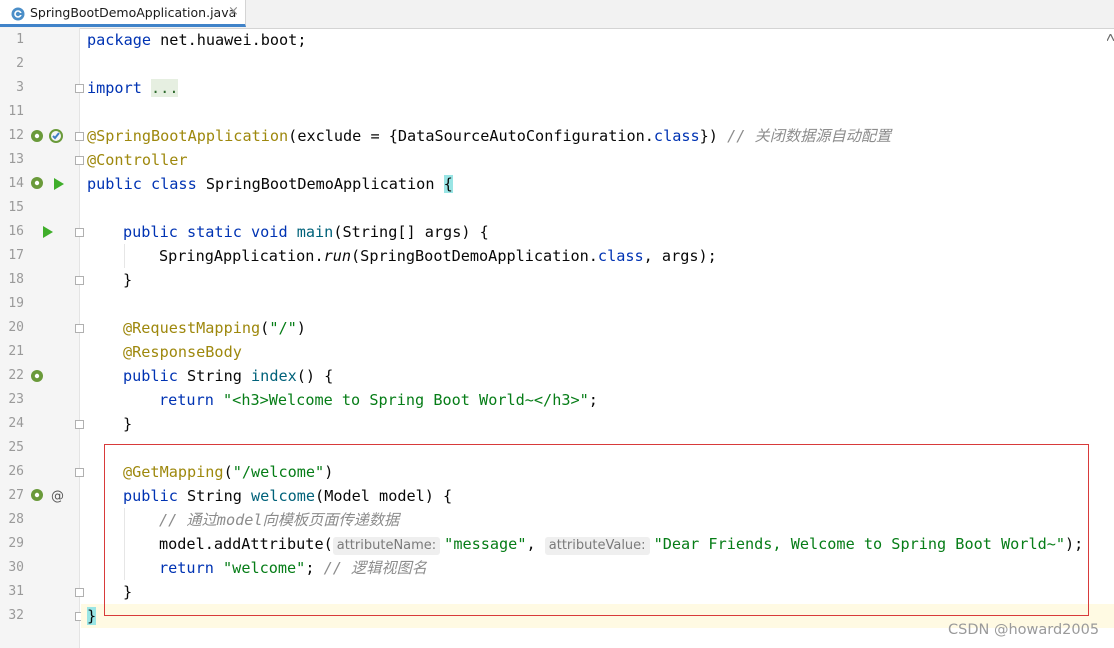 The width and height of the screenshot is (1114, 648). I want to click on line-number: 13, so click(16, 159).